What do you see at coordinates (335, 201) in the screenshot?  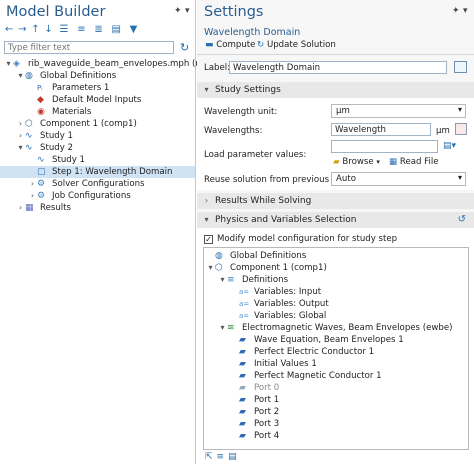 I see `results-while-solving-header: › Results While Solving` at bounding box center [335, 201].